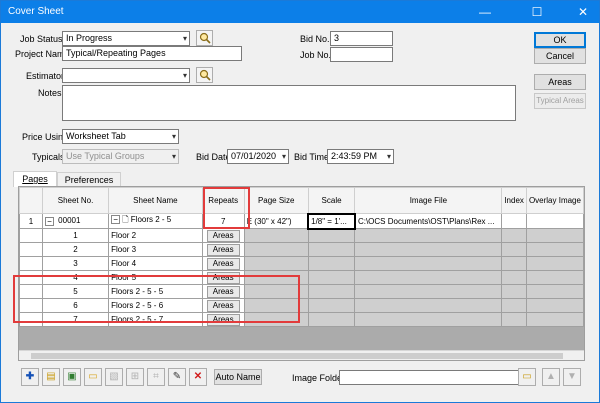 This screenshot has height=403, width=600. Describe the element at coordinates (155, 249) in the screenshot. I see `child-sheet-name: Floor 3` at that location.